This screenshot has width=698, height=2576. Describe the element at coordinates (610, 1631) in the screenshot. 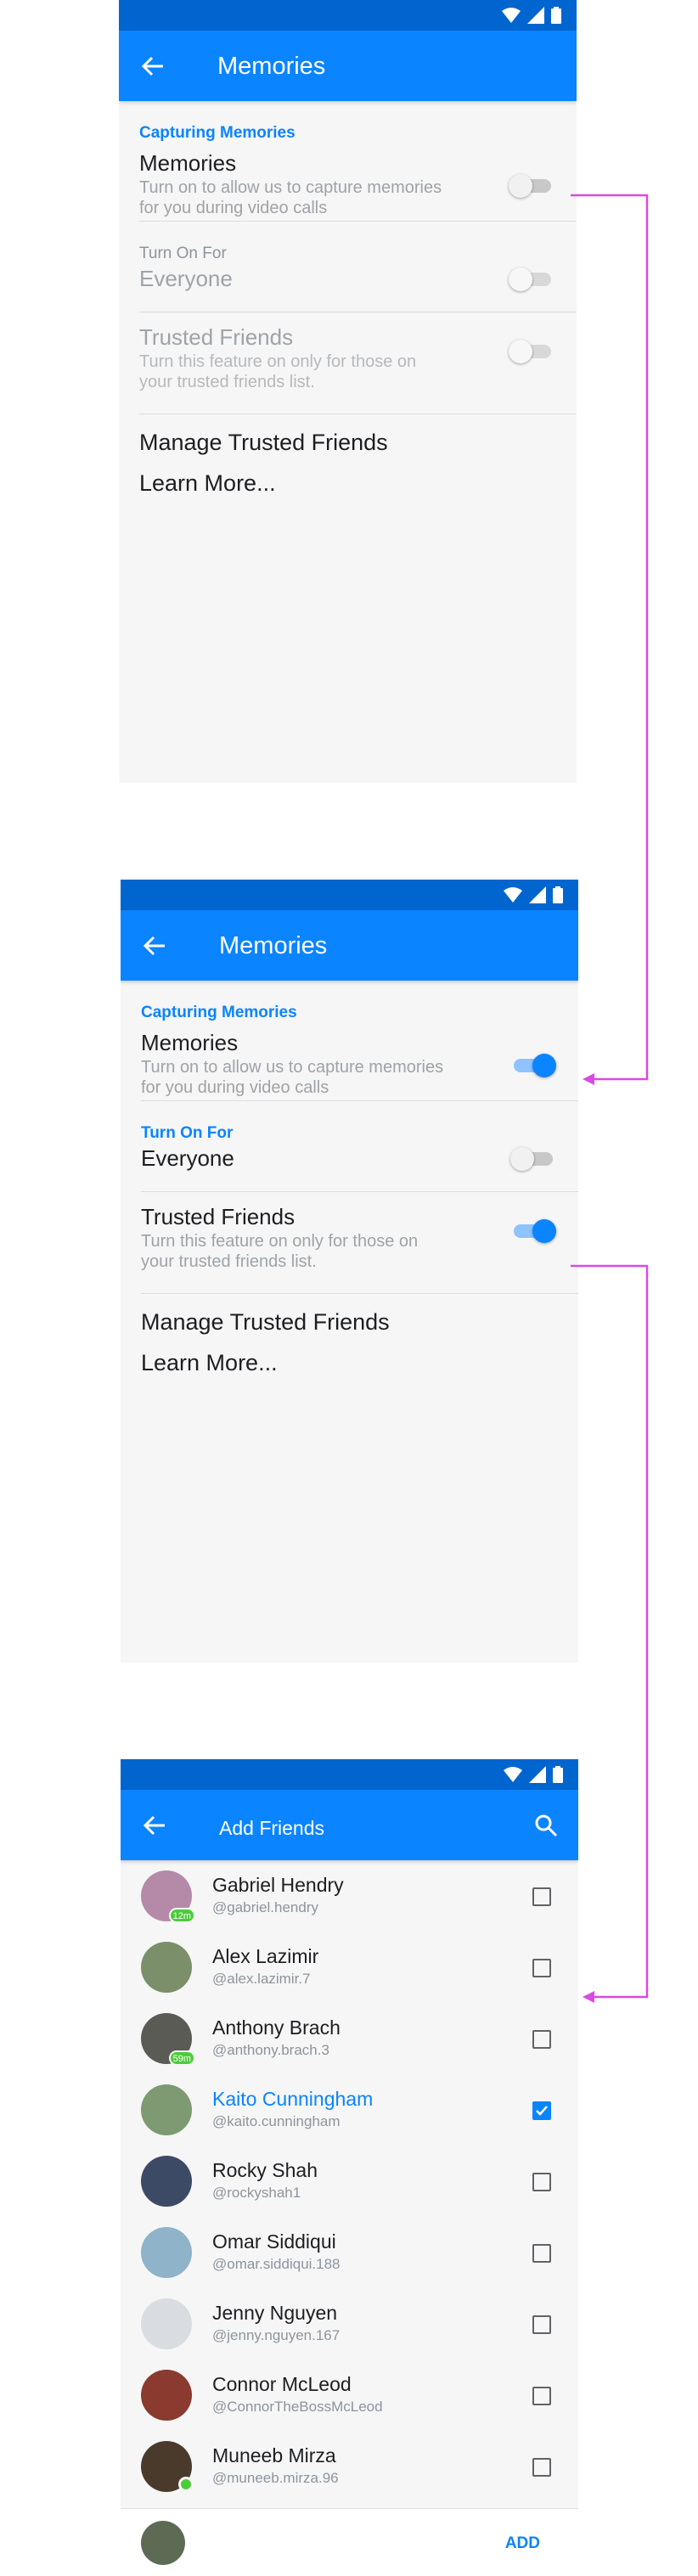

I see `arrow-trusted-toggle` at that location.